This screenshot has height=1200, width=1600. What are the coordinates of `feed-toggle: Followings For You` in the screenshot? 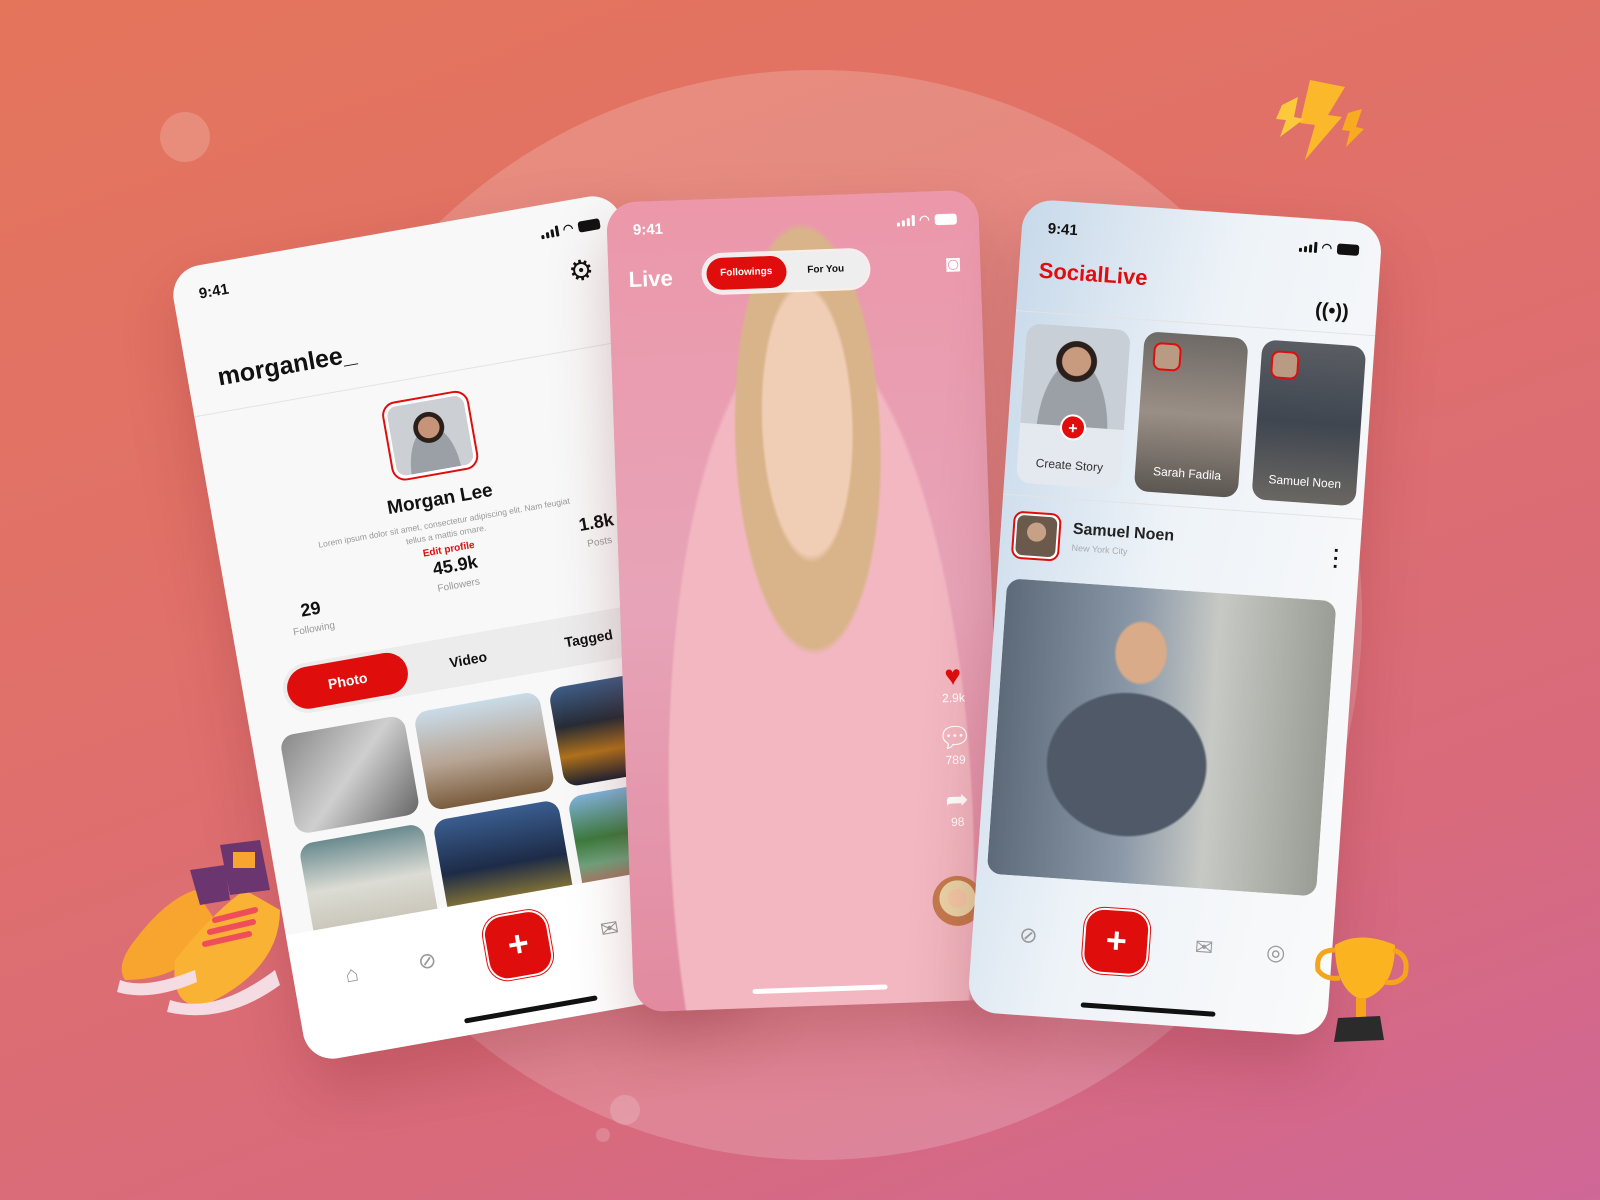 It's located at (786, 271).